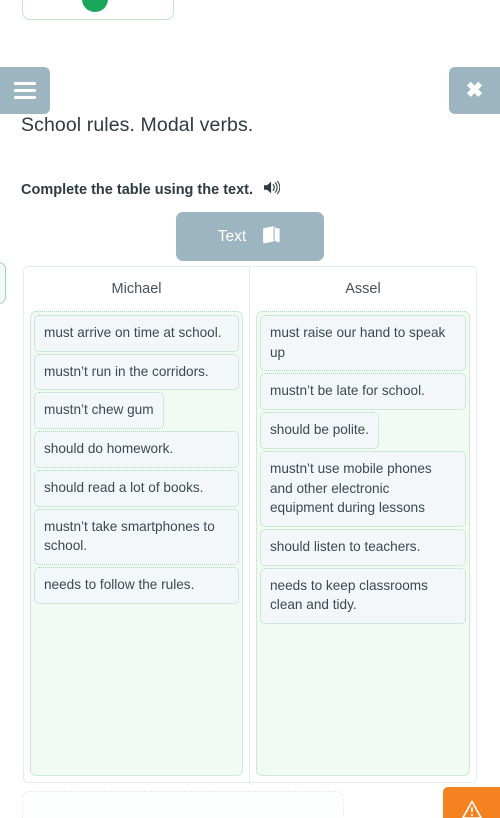  I want to click on answer-chip: mustn’t chew gum, so click(99, 411).